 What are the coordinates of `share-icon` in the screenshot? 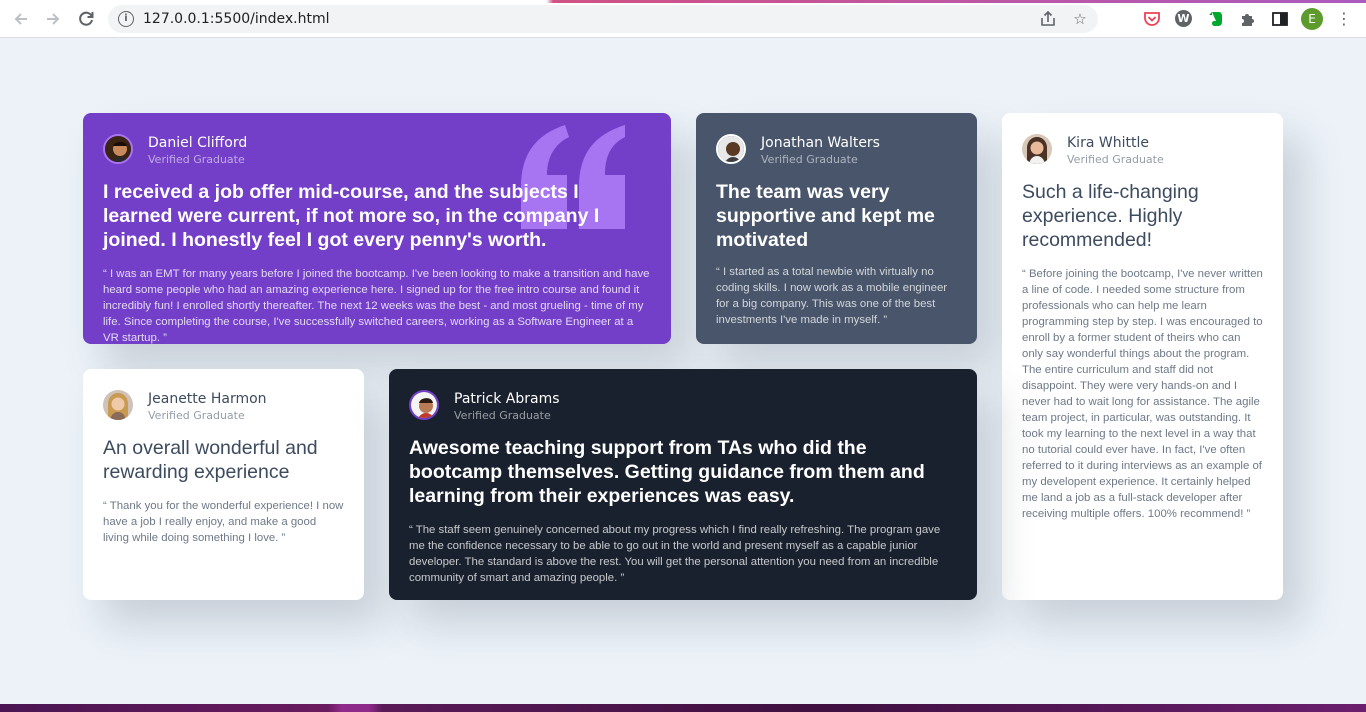 It's located at (1048, 19).